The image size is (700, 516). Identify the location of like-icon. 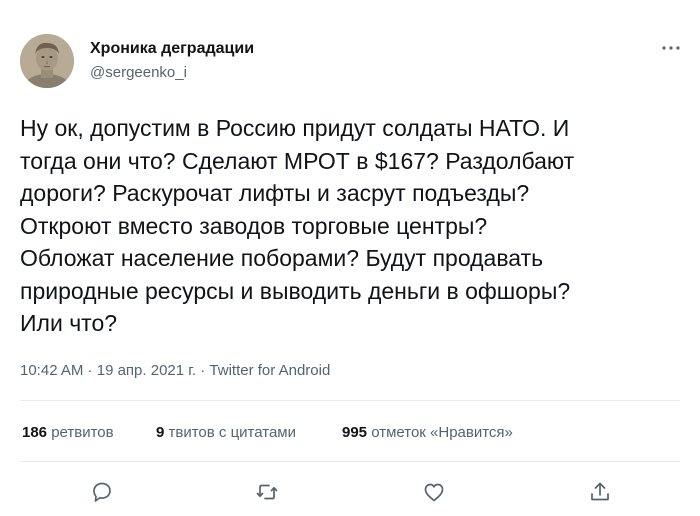
(434, 492).